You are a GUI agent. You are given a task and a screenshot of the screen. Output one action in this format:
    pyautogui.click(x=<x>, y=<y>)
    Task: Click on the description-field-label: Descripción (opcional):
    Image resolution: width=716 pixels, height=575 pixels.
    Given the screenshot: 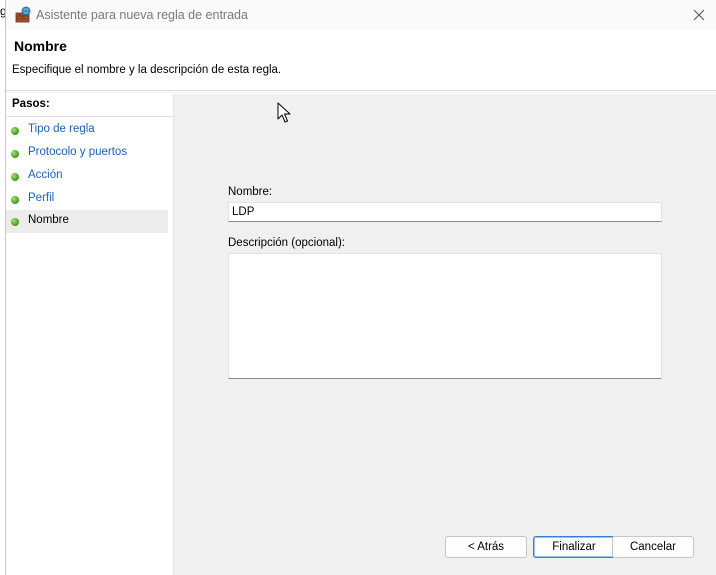 What is the action you would take?
    pyautogui.click(x=286, y=243)
    